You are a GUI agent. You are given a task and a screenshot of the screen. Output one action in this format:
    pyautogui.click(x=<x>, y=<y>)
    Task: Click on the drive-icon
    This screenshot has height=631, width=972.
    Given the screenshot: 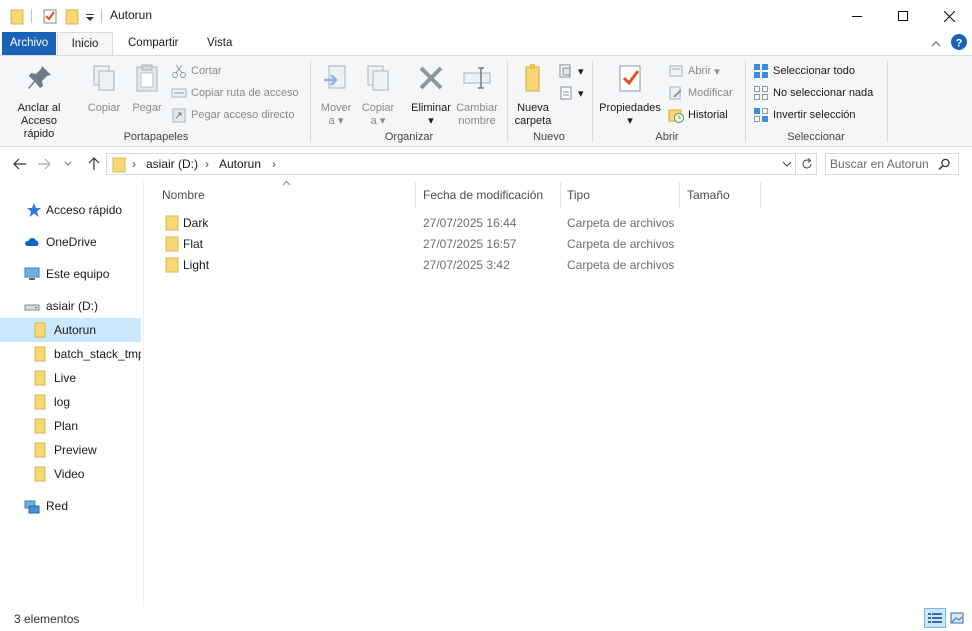 What is the action you would take?
    pyautogui.click(x=32, y=307)
    